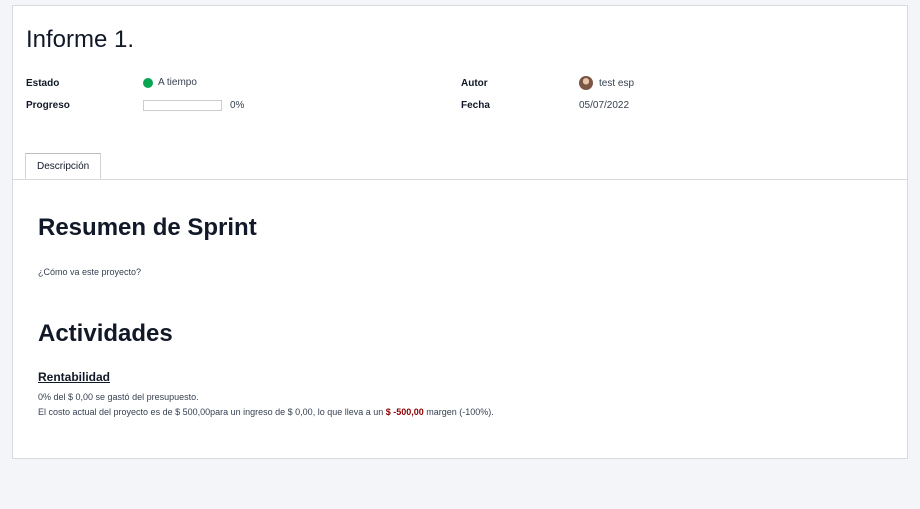 This screenshot has width=920, height=509. Describe the element at coordinates (475, 105) in the screenshot. I see `fecha-label: Fecha` at that location.